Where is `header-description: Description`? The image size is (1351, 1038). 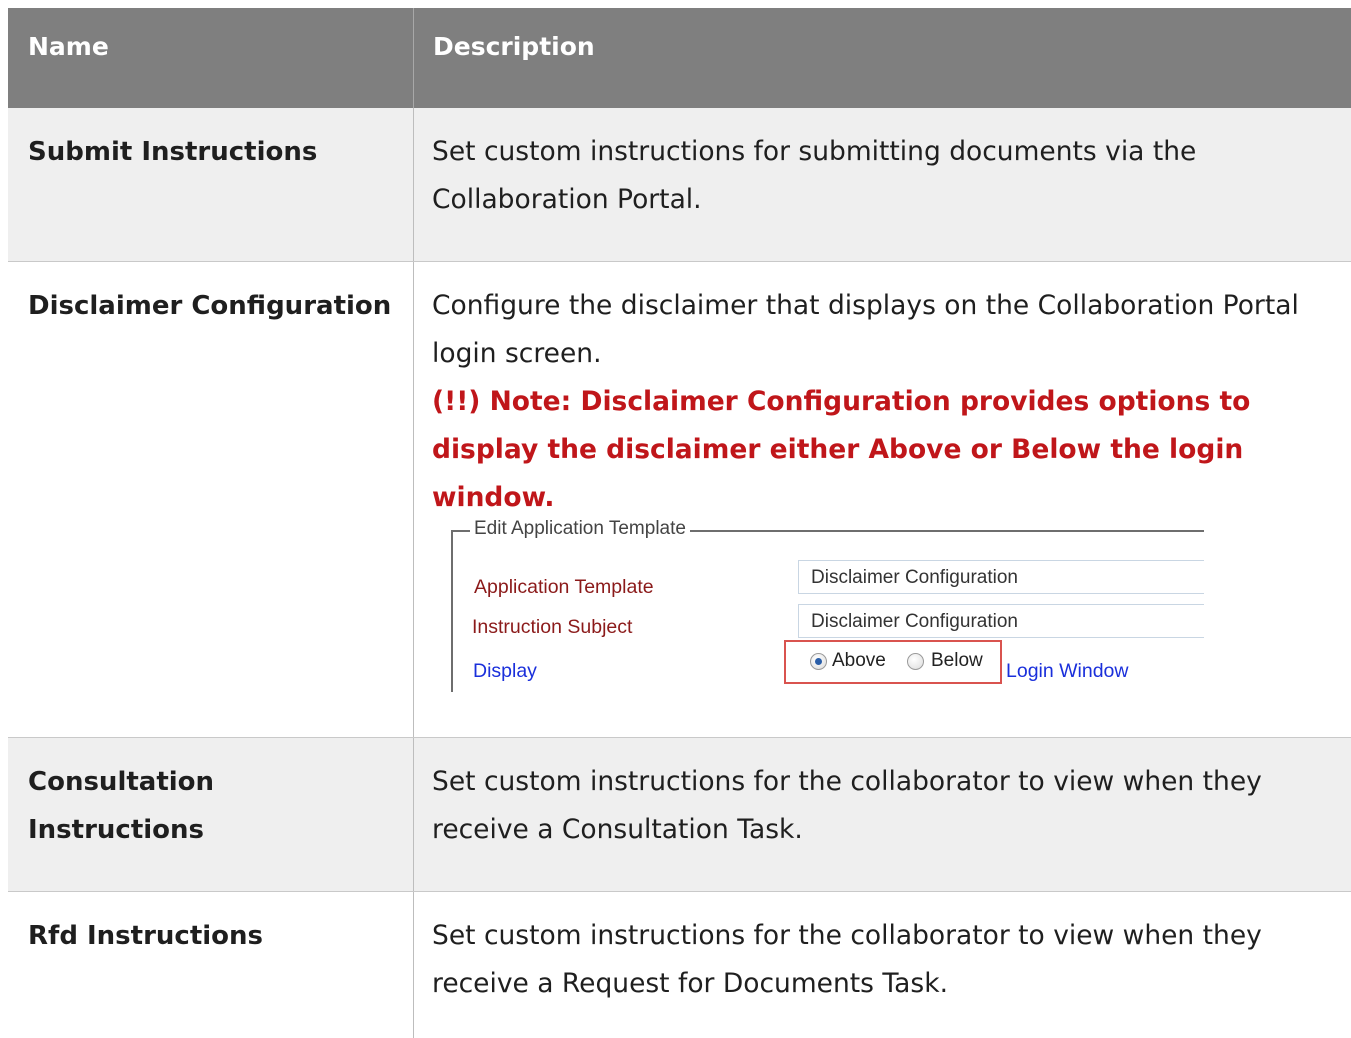
header-description: Description is located at coordinates (514, 46).